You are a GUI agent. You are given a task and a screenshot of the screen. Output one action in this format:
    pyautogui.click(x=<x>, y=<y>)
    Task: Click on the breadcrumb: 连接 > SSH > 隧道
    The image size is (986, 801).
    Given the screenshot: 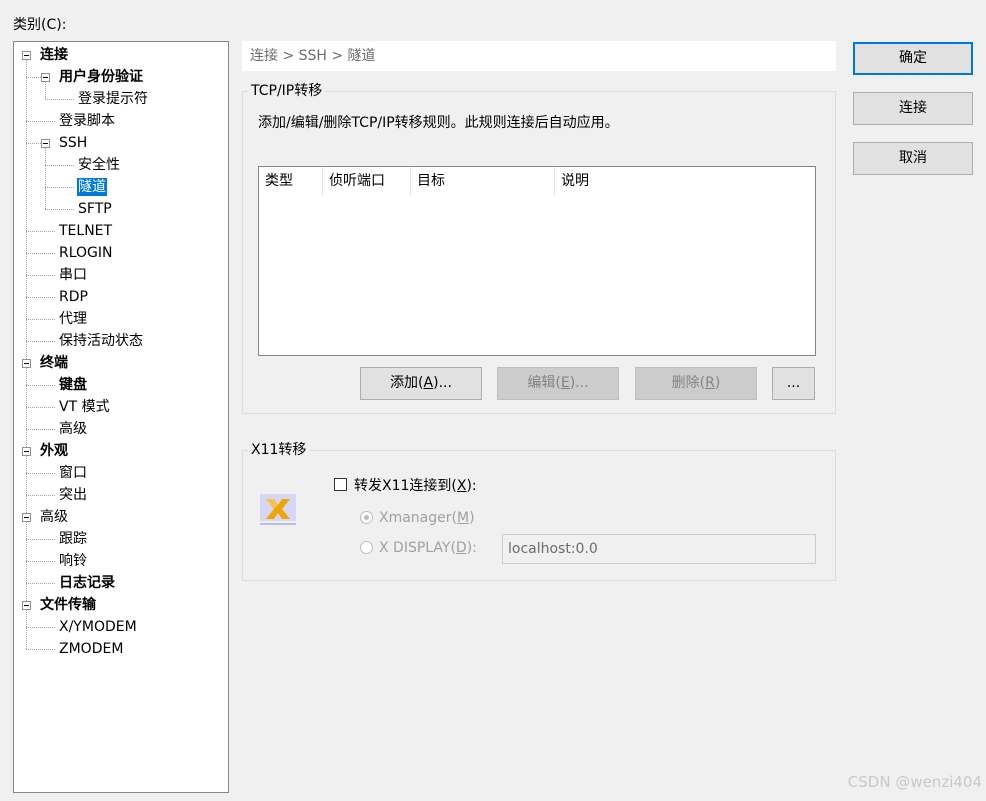 What is the action you would take?
    pyautogui.click(x=539, y=56)
    